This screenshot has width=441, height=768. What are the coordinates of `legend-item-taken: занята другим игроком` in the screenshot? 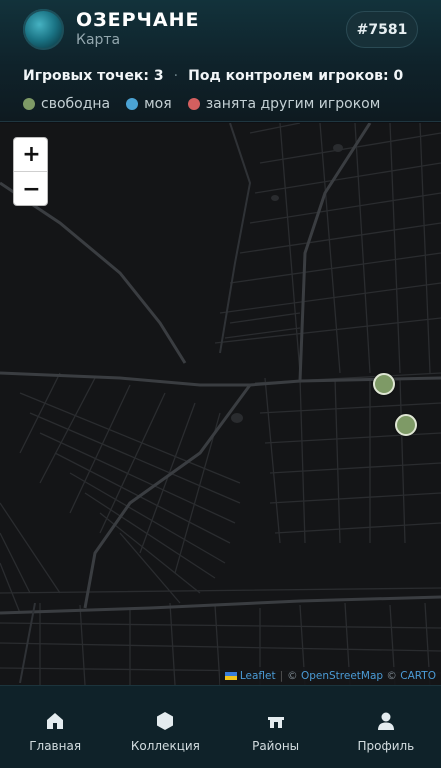 It's located at (284, 104).